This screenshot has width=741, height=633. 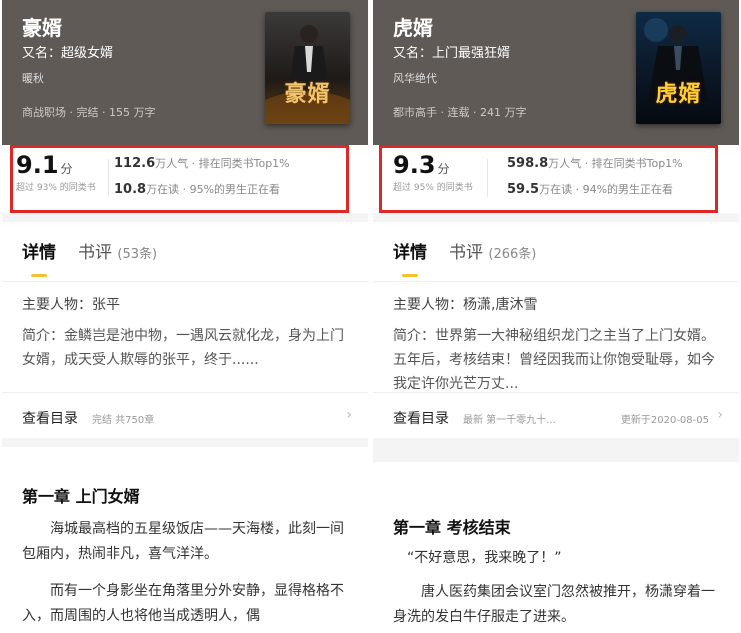 I want to click on popularity-number: 112.6, so click(x=135, y=163).